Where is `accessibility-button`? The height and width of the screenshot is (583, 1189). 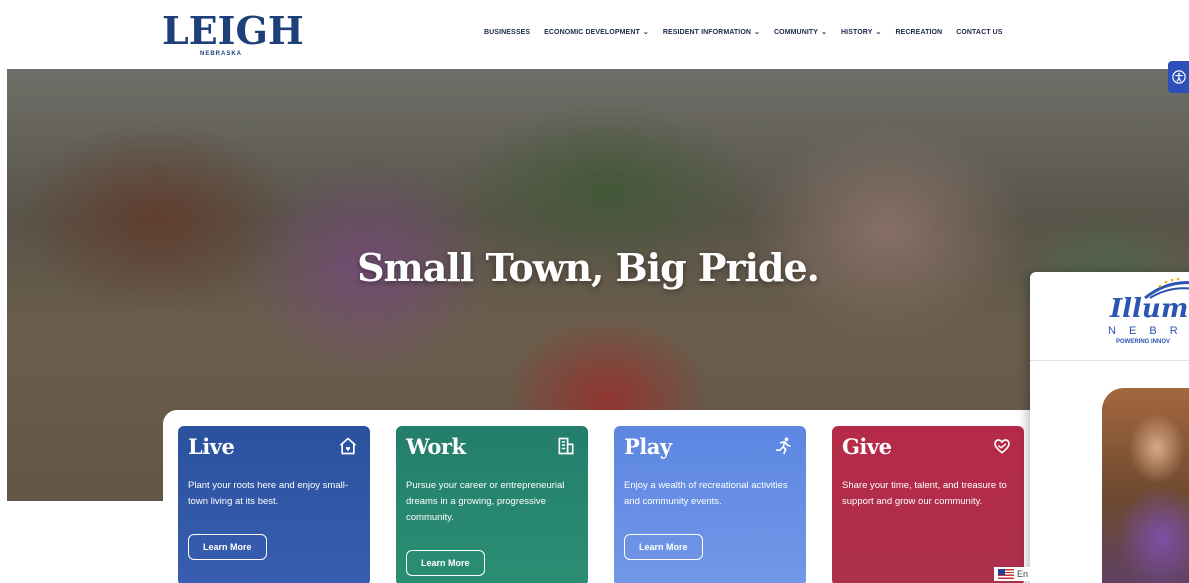 accessibility-button is located at coordinates (1178, 77).